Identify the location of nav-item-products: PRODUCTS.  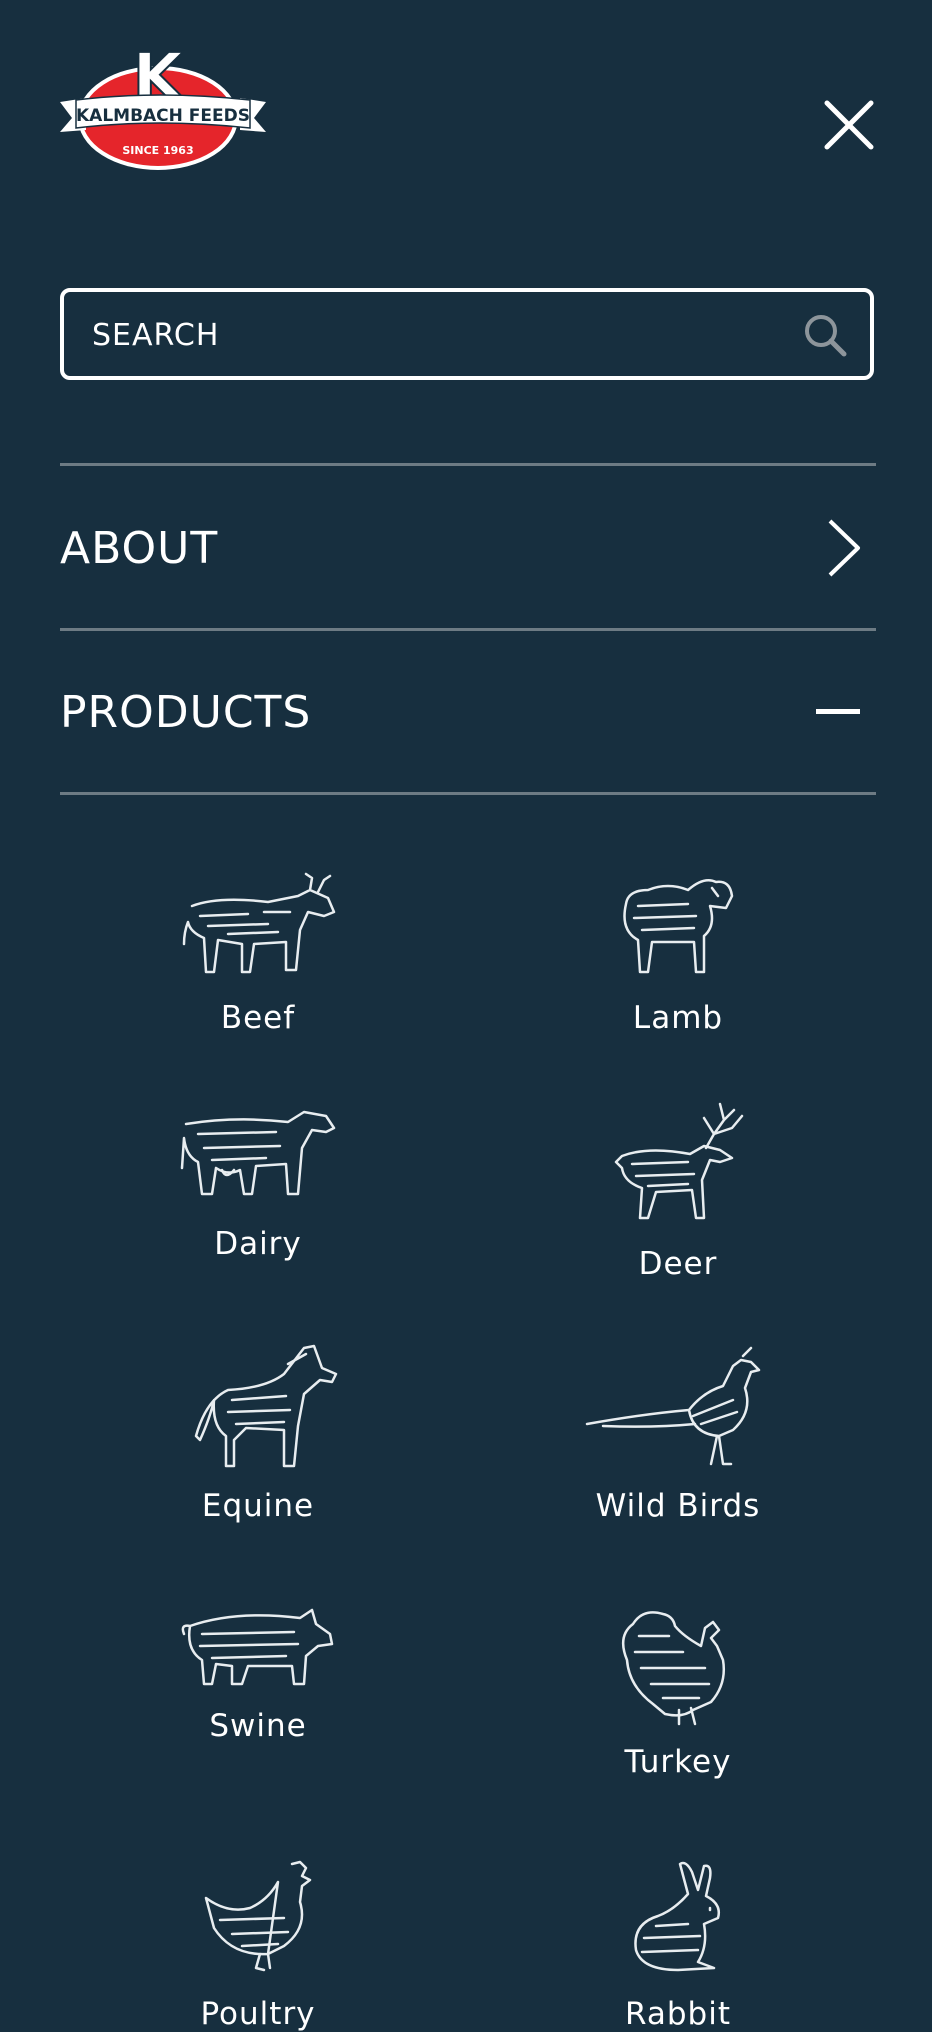
(468, 712).